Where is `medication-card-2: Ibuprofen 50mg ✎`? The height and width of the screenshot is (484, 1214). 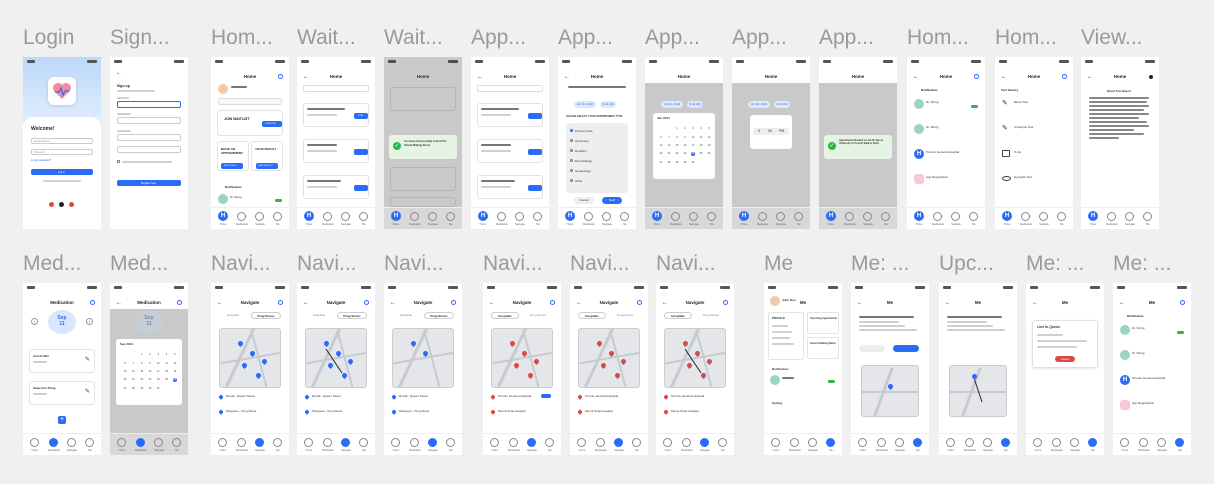
medication-card-2: Ibuprofen 50mg ✎ is located at coordinates (62, 393).